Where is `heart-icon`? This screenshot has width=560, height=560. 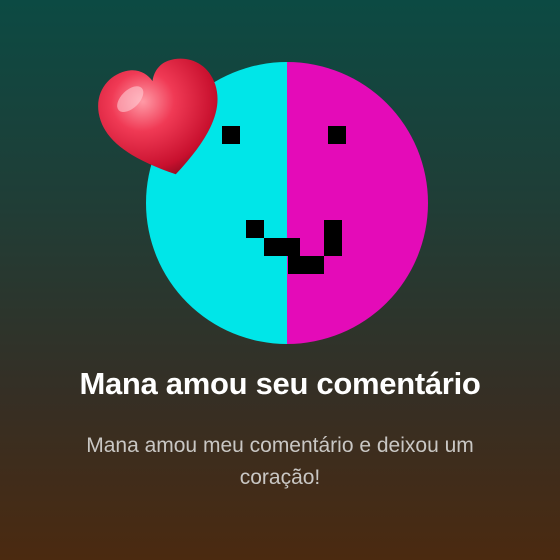 heart-icon is located at coordinates (158, 116).